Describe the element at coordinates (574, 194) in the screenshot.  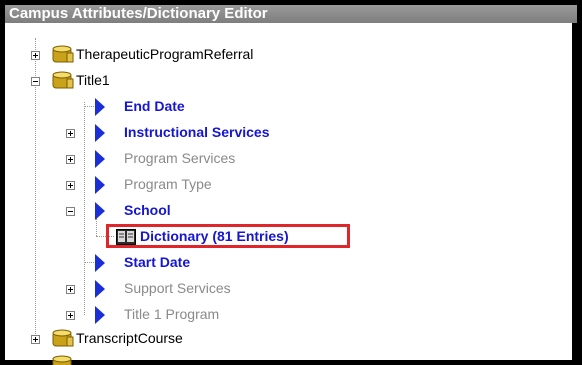
I see `window-border-right` at that location.